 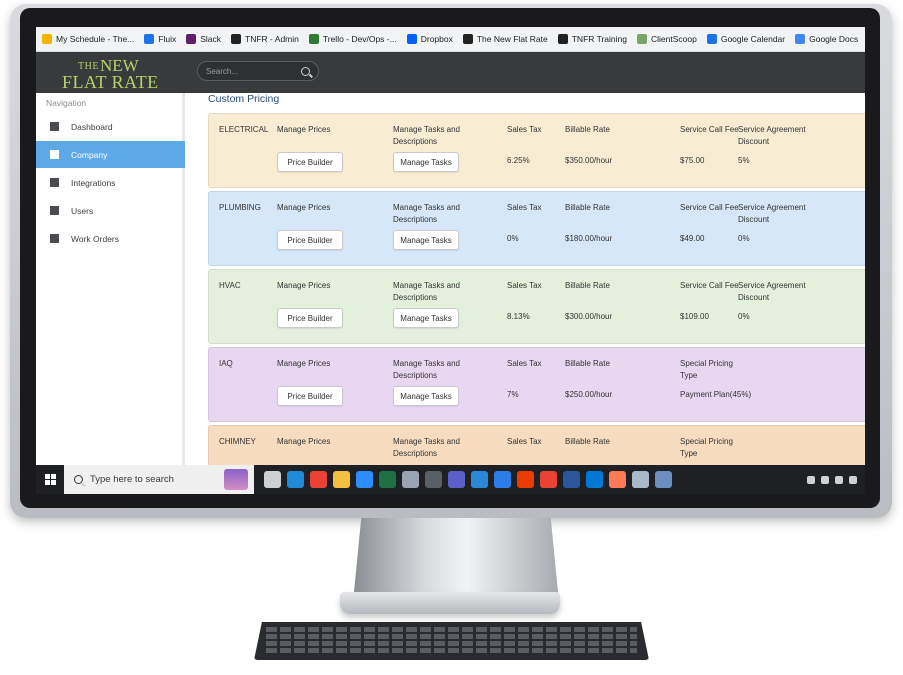 I want to click on bookmark-item: TNFR - Admin, so click(x=265, y=39).